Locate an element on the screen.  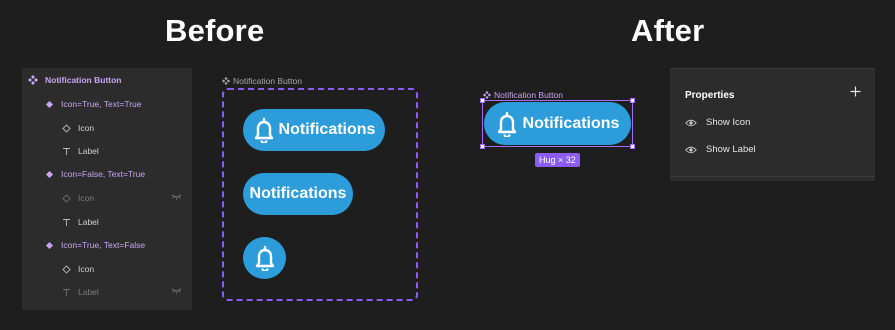
plus-icon is located at coordinates (855, 93).